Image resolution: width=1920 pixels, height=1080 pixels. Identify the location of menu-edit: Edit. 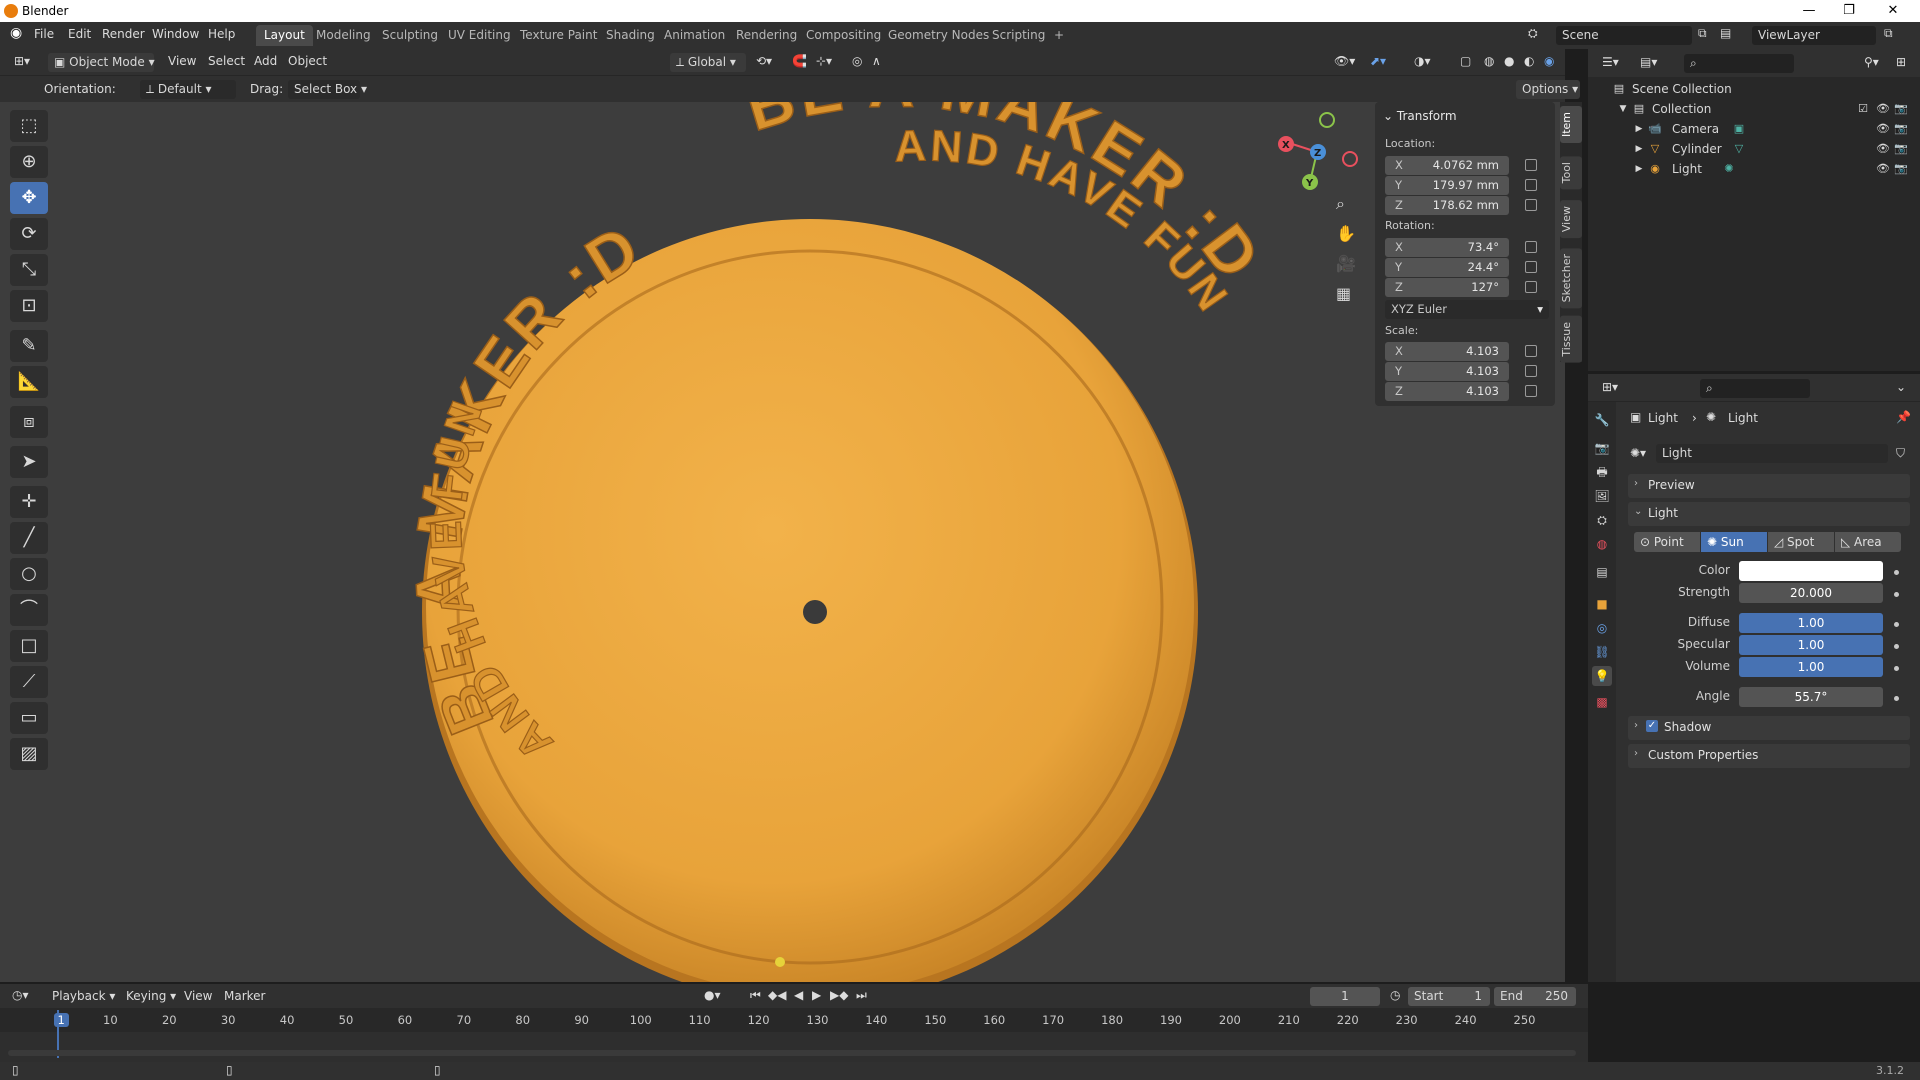
(79, 34).